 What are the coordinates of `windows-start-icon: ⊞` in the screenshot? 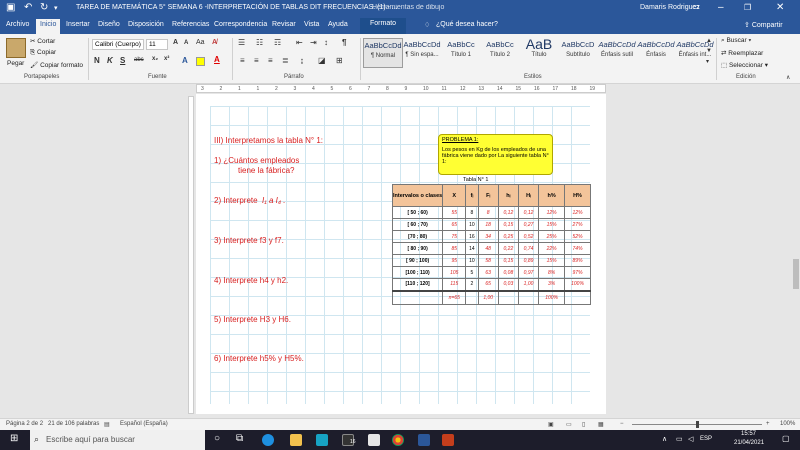 It's located at (14, 438).